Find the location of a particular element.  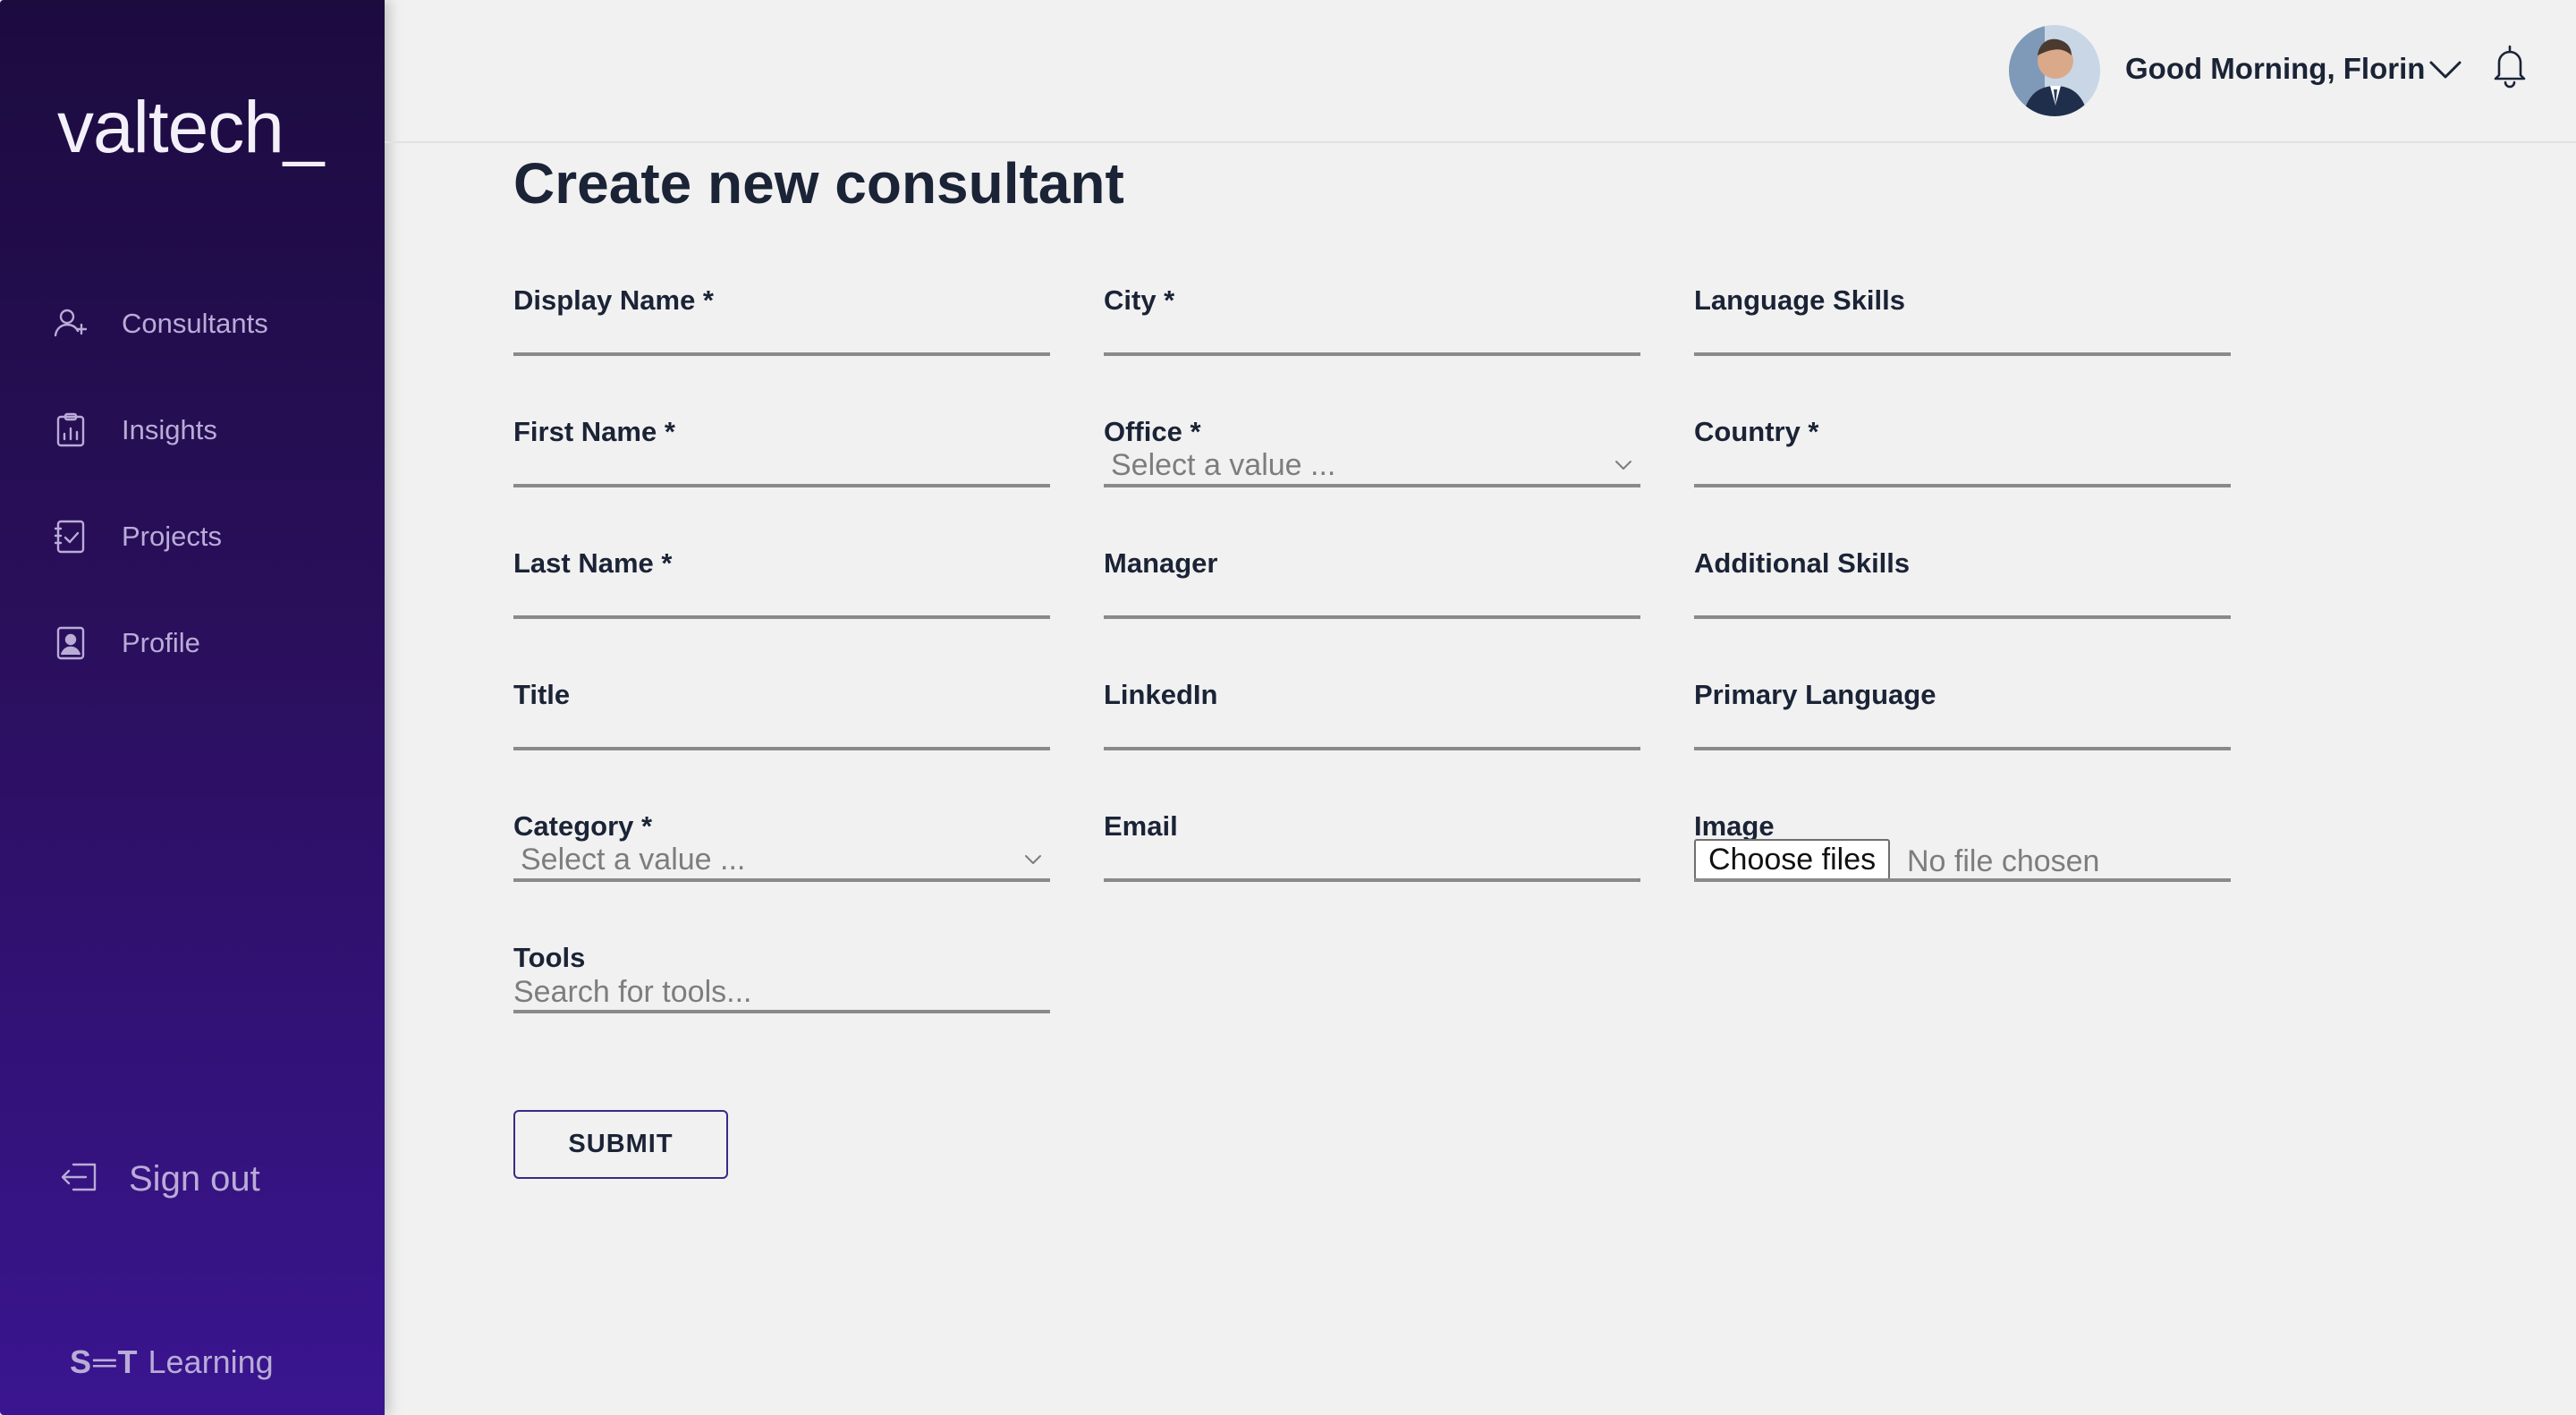

category-label: Category * is located at coordinates (583, 826).